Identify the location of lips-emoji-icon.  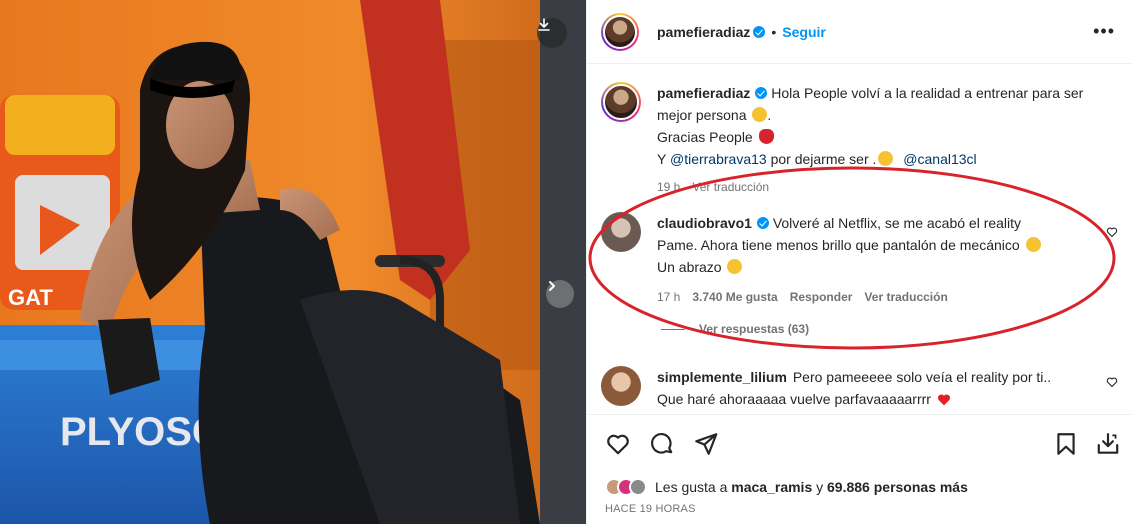
(766, 136).